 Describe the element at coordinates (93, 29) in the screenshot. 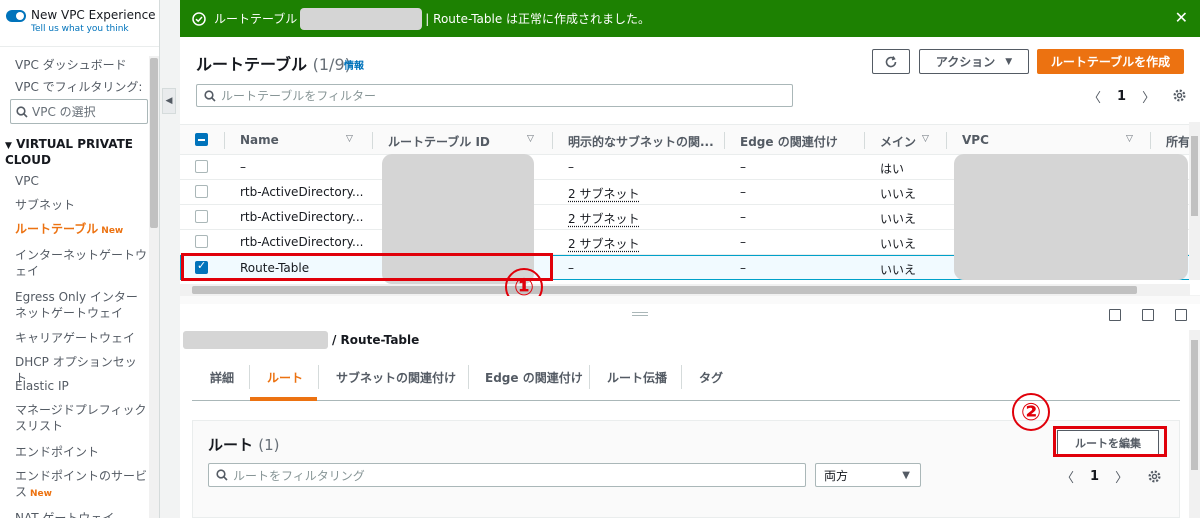

I see `feedback-link: Tell us what you think` at that location.